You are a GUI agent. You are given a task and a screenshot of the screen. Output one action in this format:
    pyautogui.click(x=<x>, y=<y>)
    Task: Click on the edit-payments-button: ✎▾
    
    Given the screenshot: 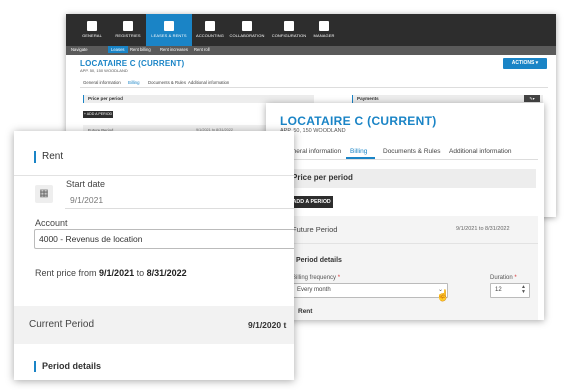 What is the action you would take?
    pyautogui.click(x=532, y=98)
    